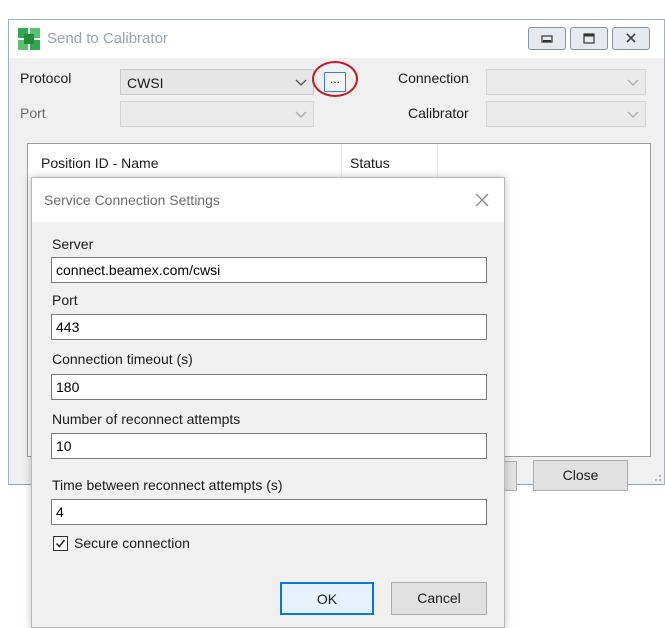 Image resolution: width=665 pixels, height=628 pixels. I want to click on main-titlebar: Send to Calibrator, so click(336, 39).